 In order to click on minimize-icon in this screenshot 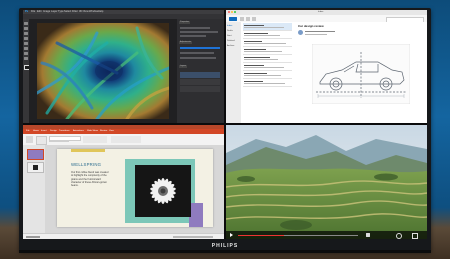, I will do `click(232, 12)`.